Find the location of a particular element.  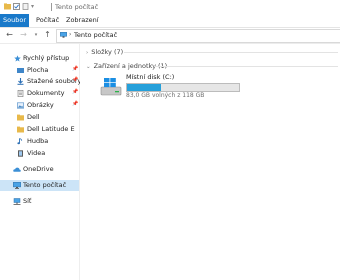

sidebar-item-music: Hudba is located at coordinates (39, 141).